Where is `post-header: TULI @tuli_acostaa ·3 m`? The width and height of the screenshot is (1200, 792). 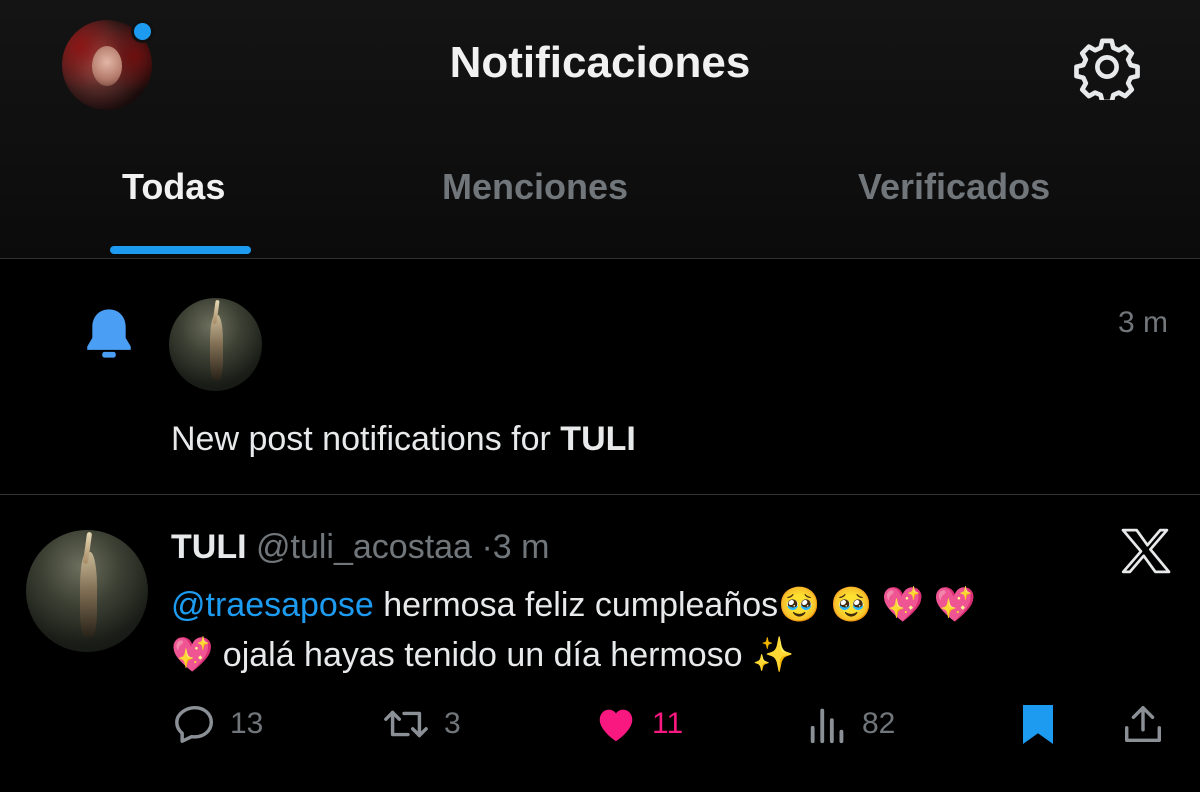
post-header: TULI @tuli_acostaa ·3 m is located at coordinates (360, 547).